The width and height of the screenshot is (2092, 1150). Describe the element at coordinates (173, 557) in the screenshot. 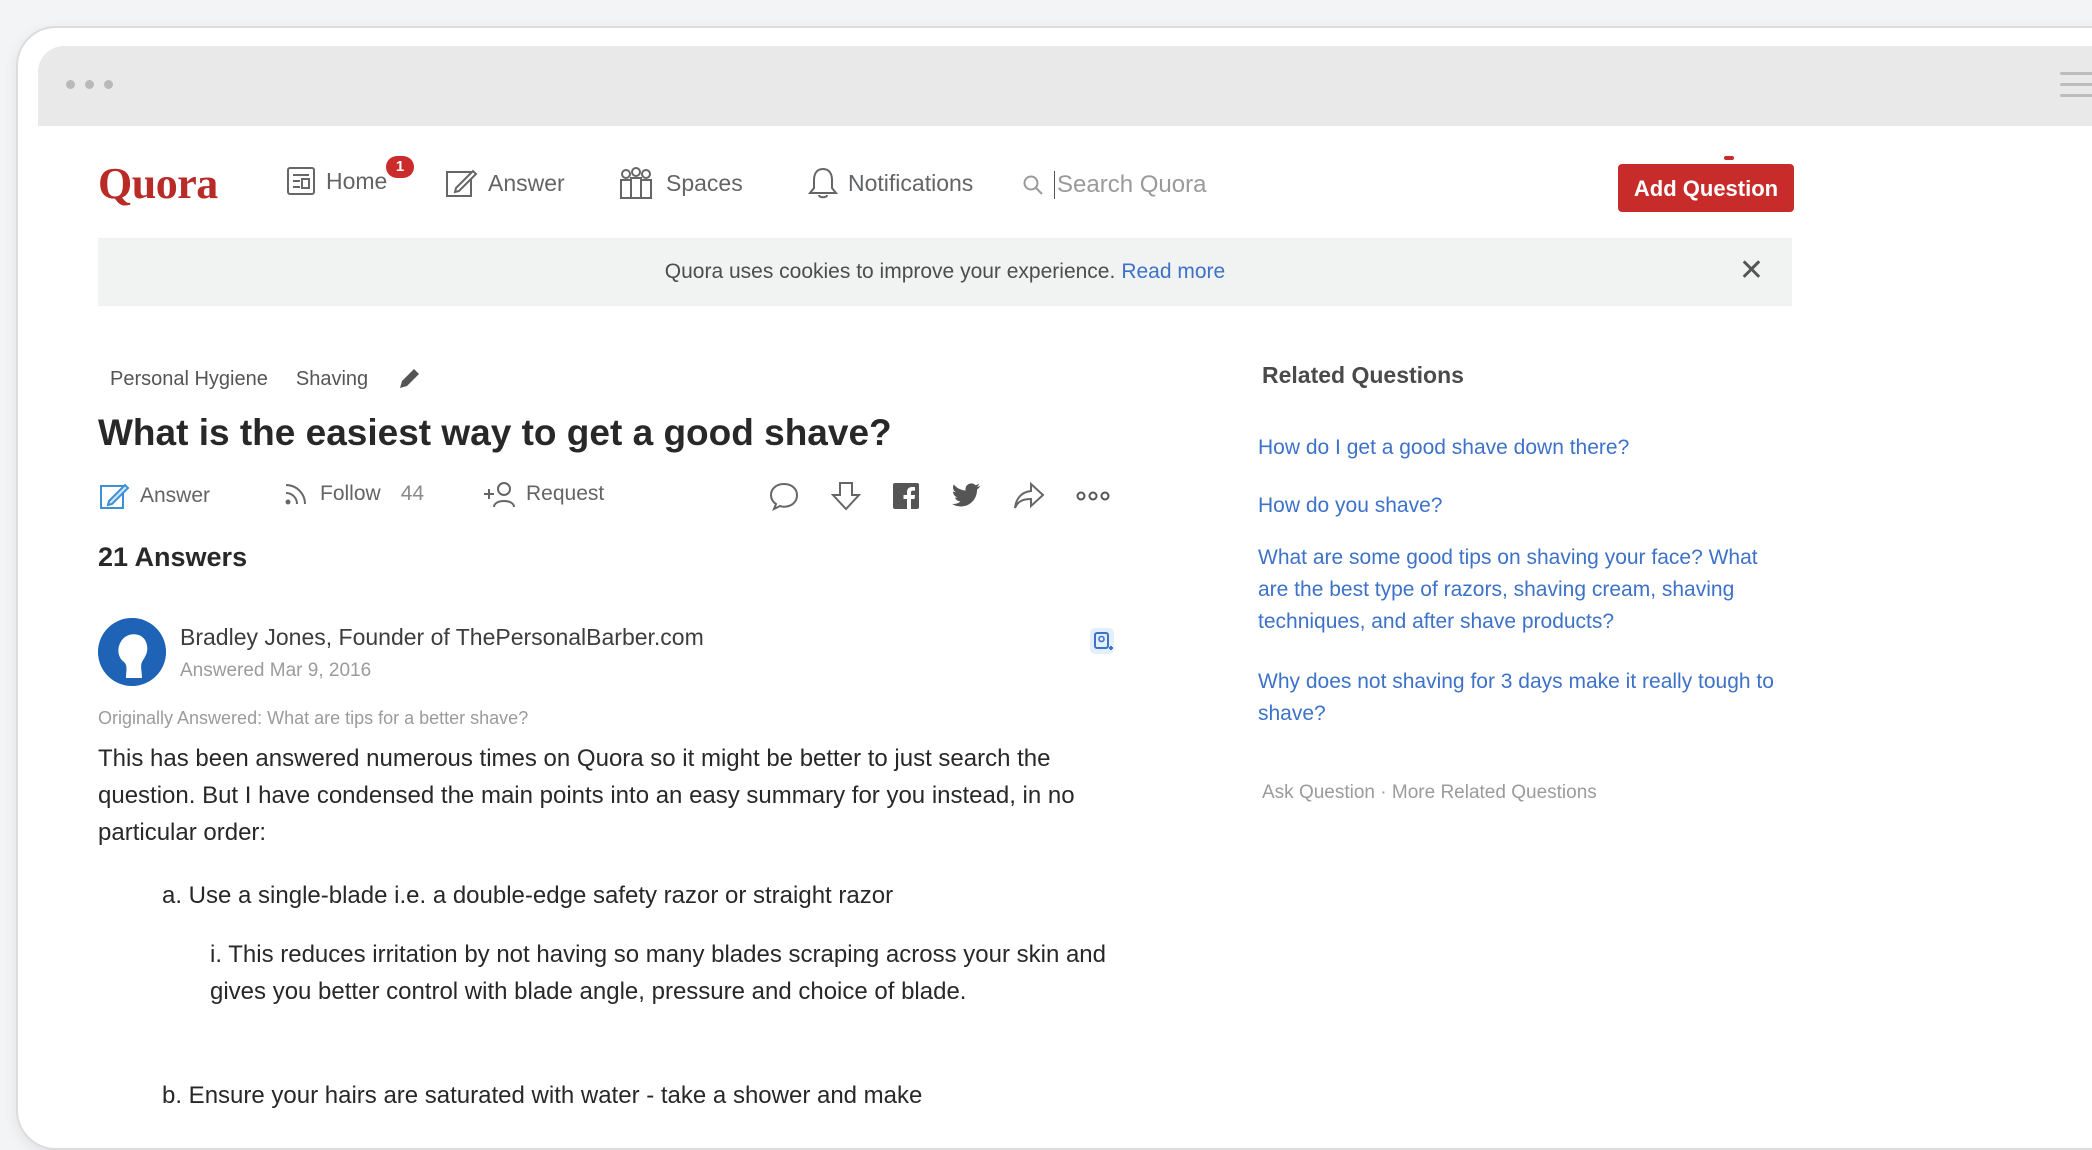

I see `answers-count: 21 Answers` at that location.